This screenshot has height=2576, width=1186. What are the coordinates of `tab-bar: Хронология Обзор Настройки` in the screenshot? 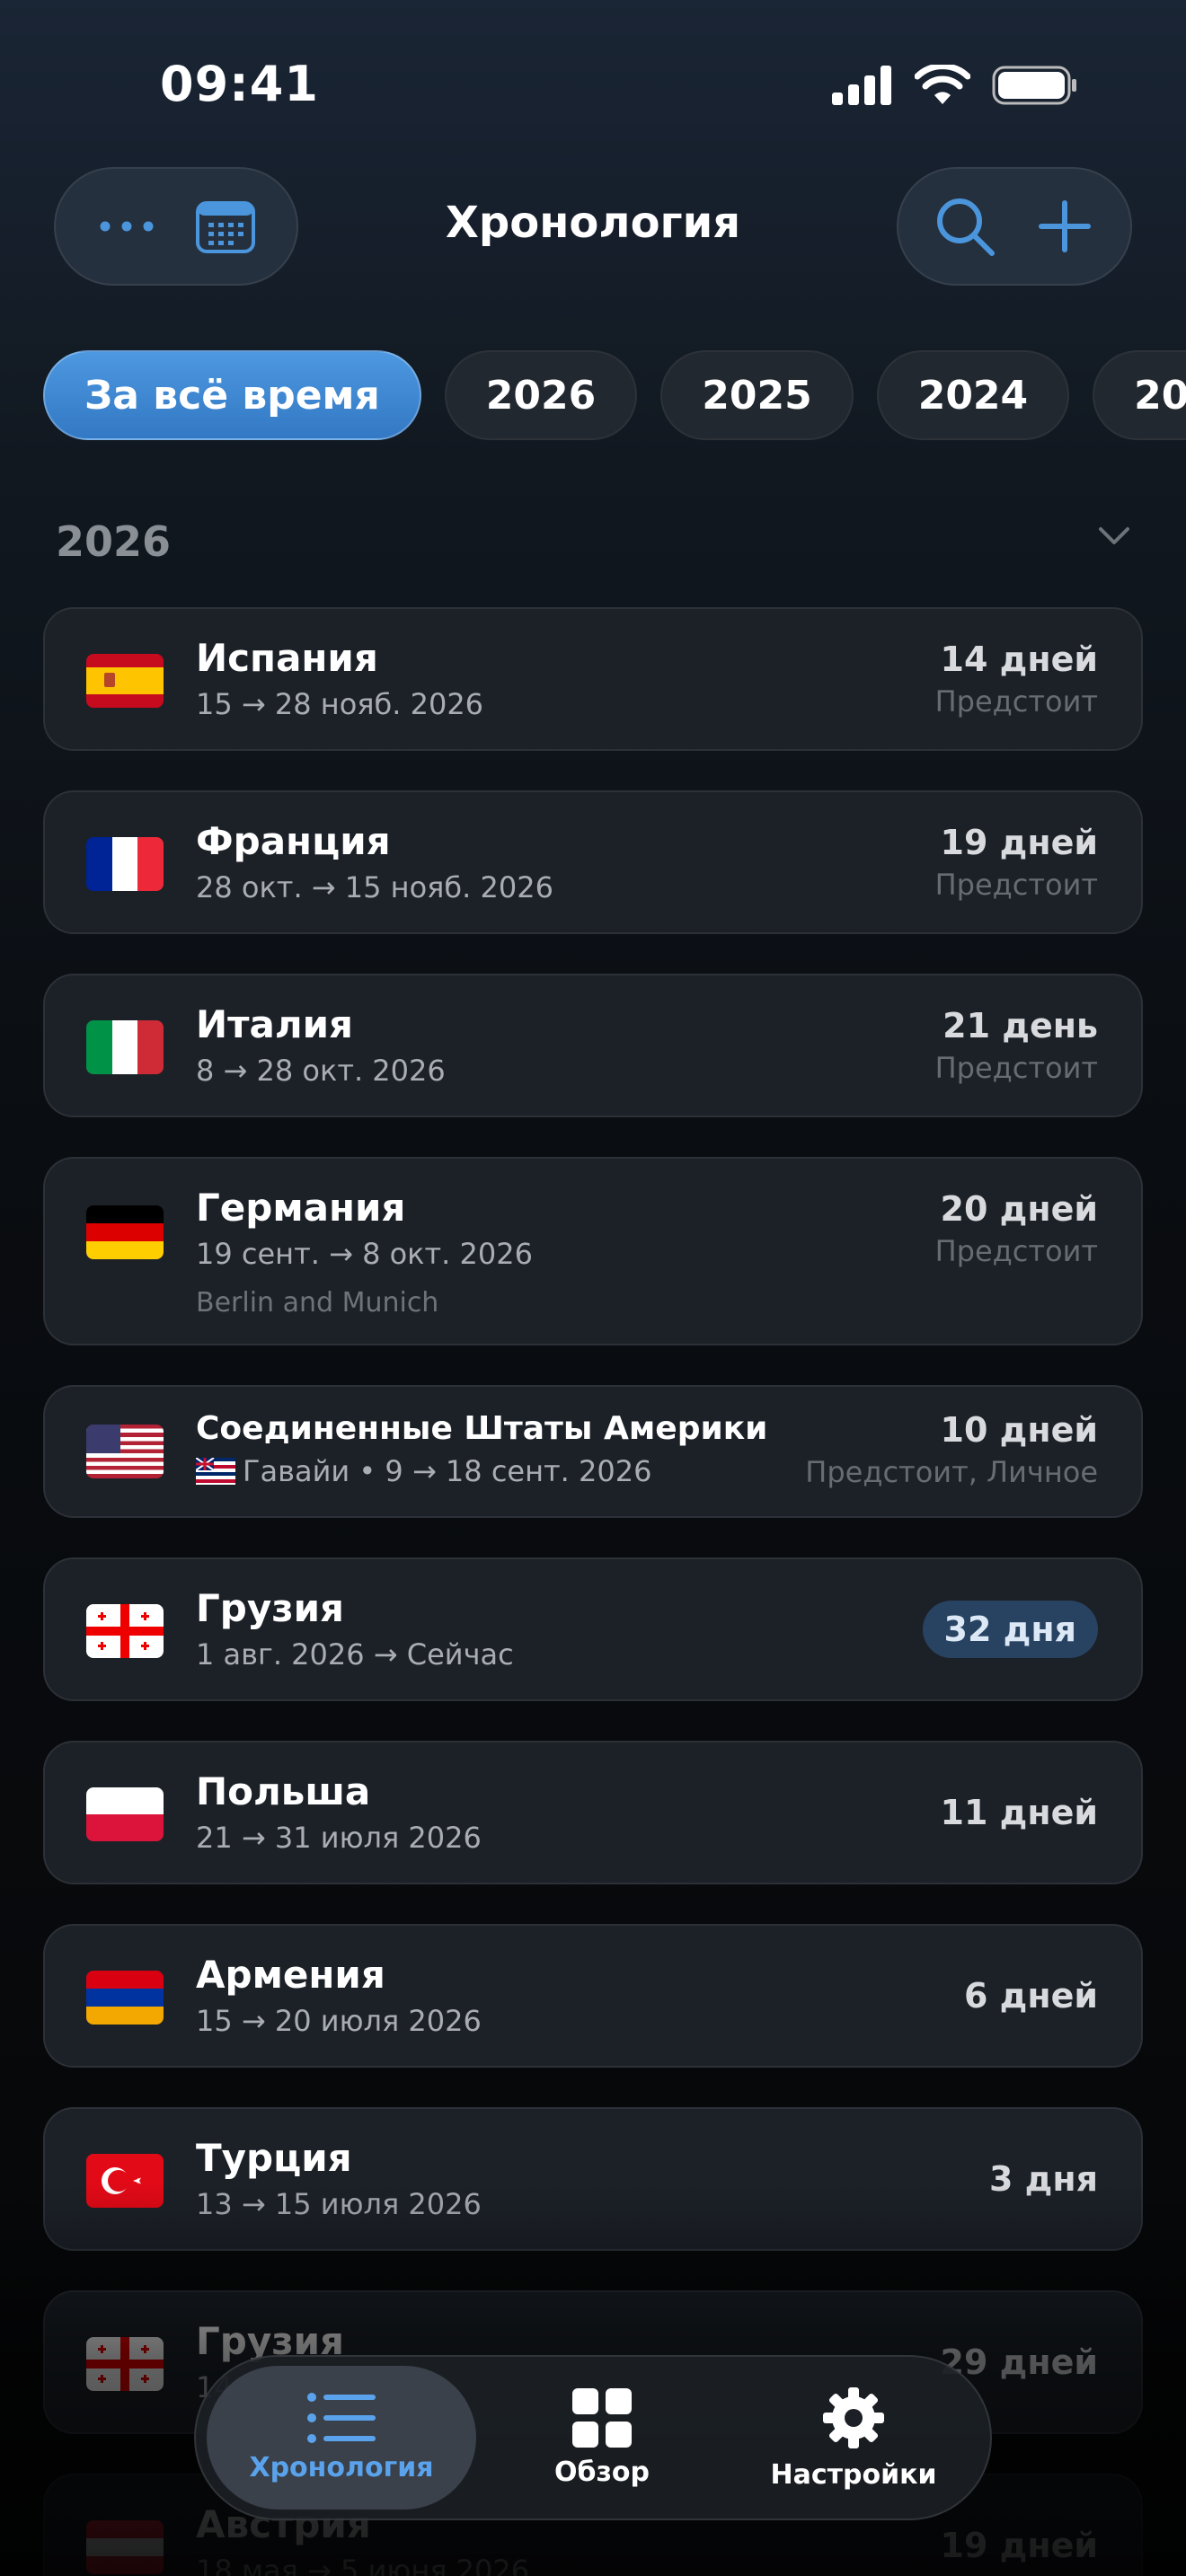 It's located at (593, 2437).